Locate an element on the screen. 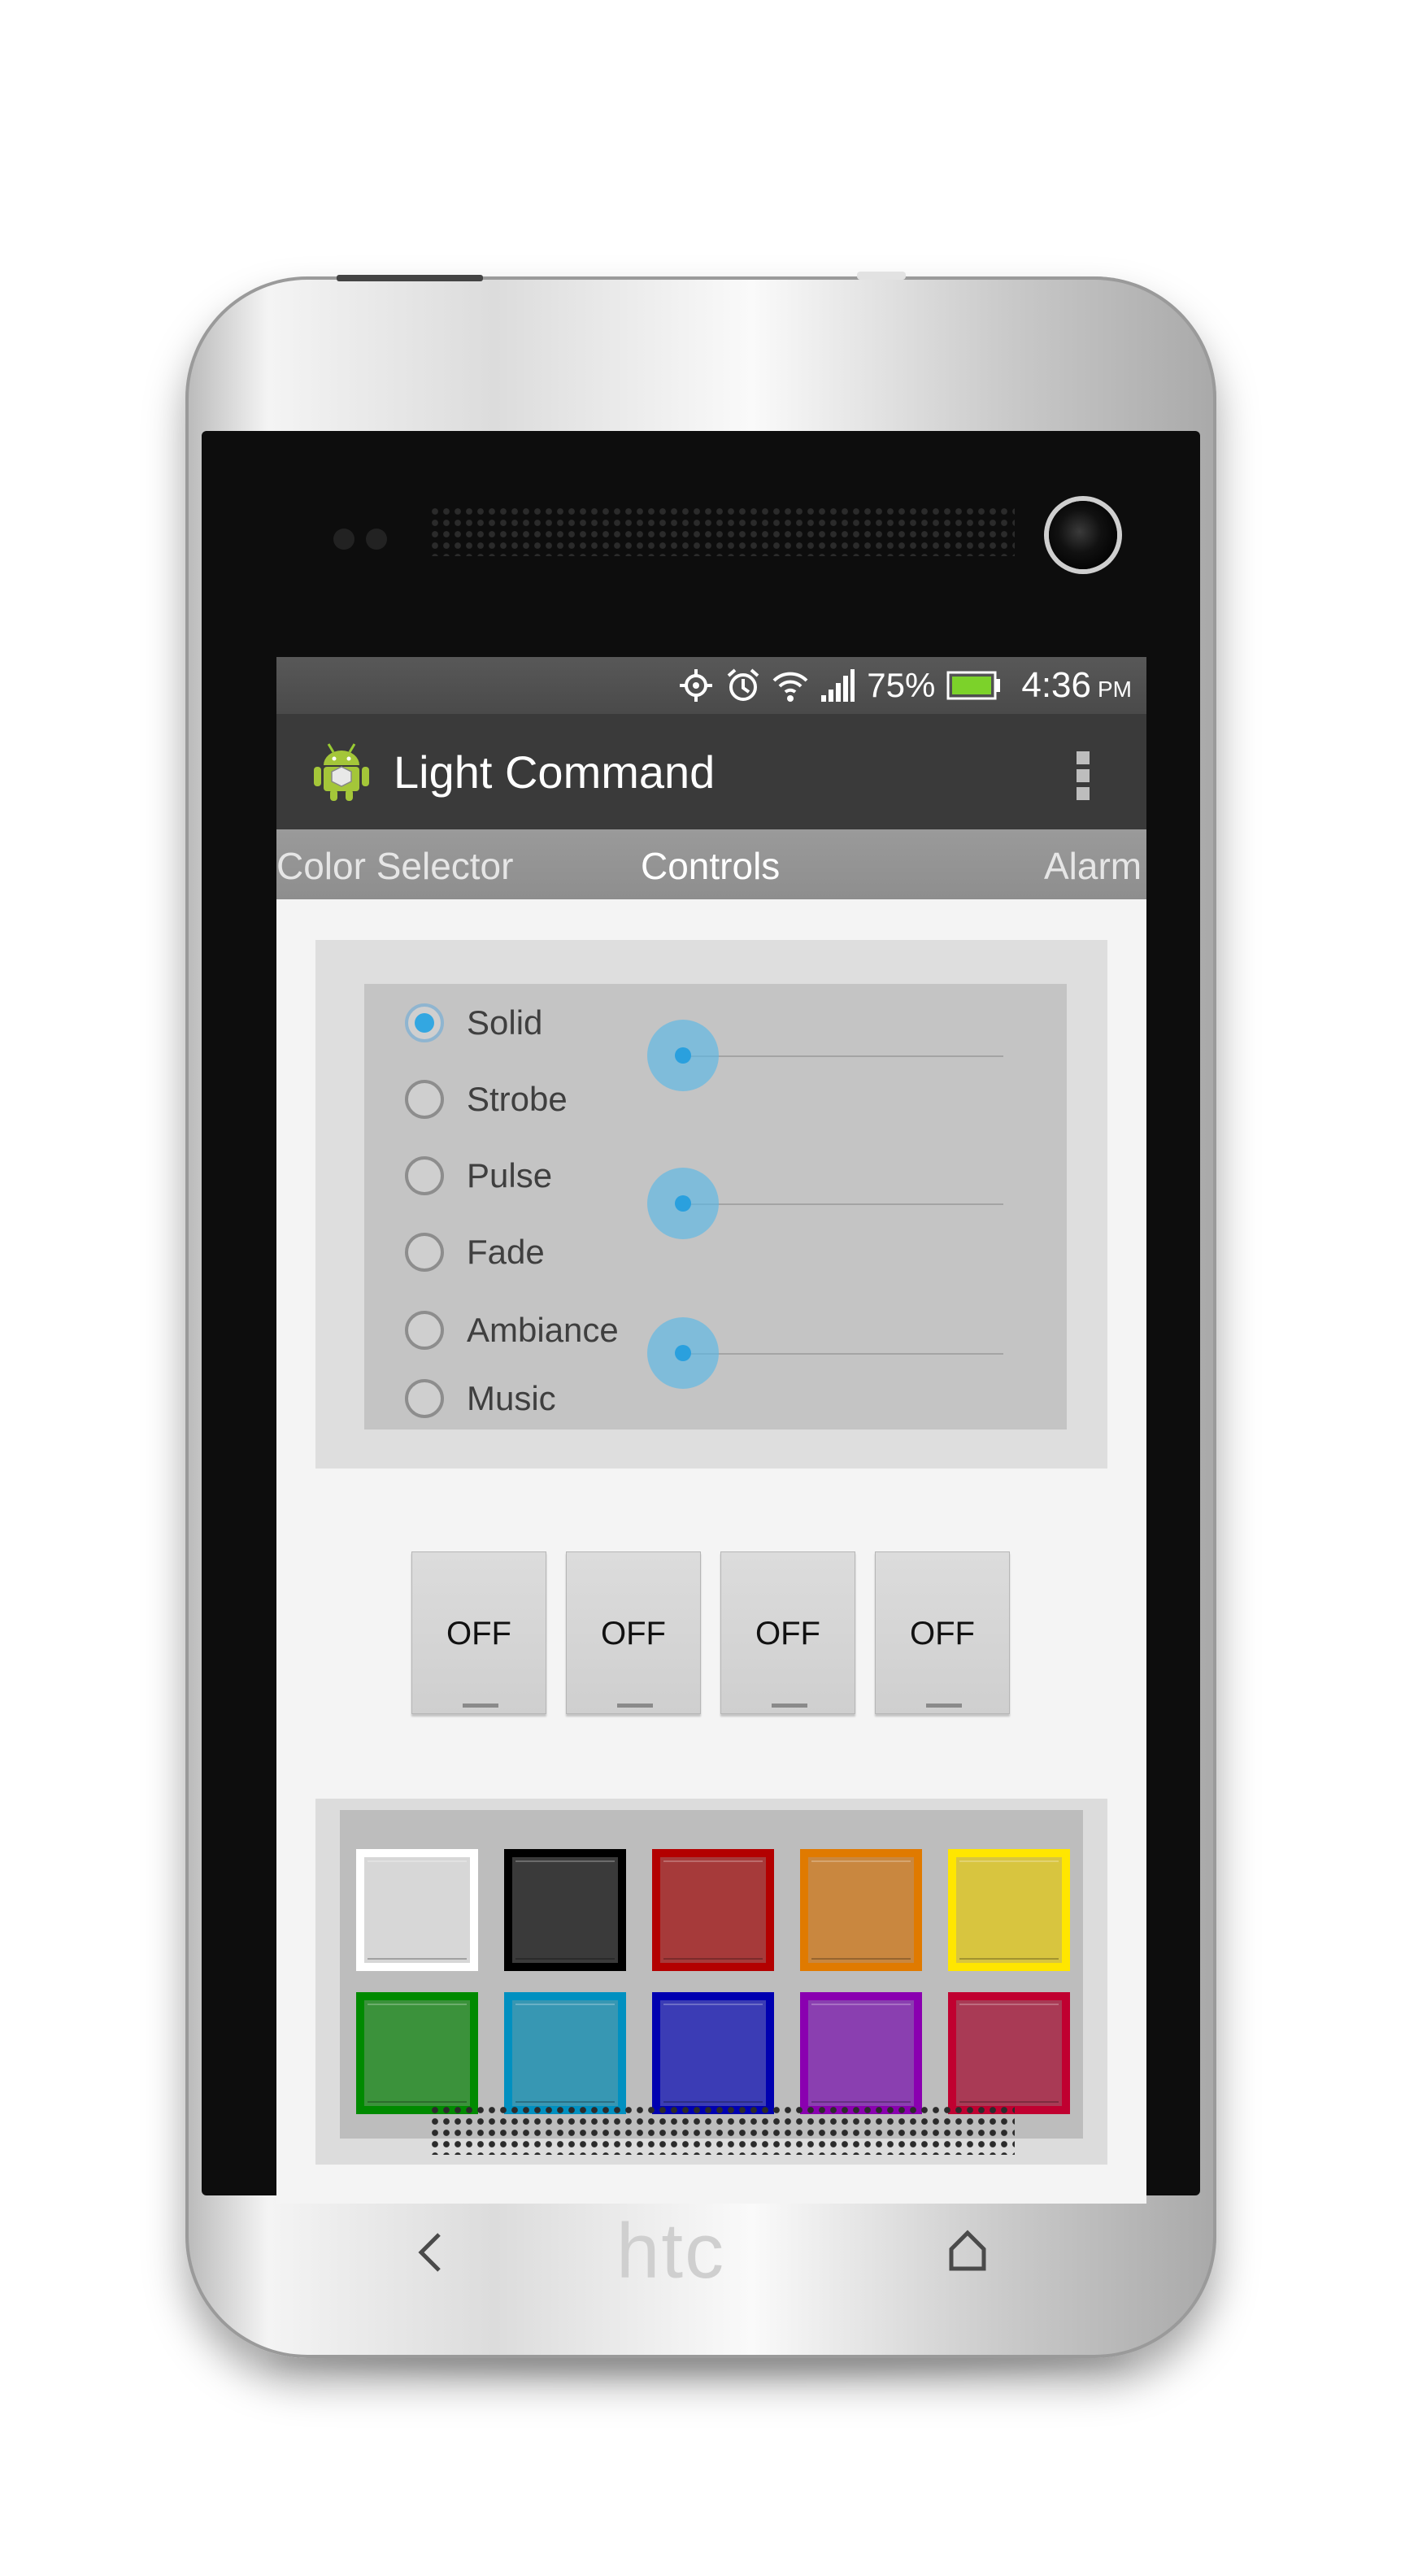 The height and width of the screenshot is (2576, 1405). signal-icon is located at coordinates (838, 686).